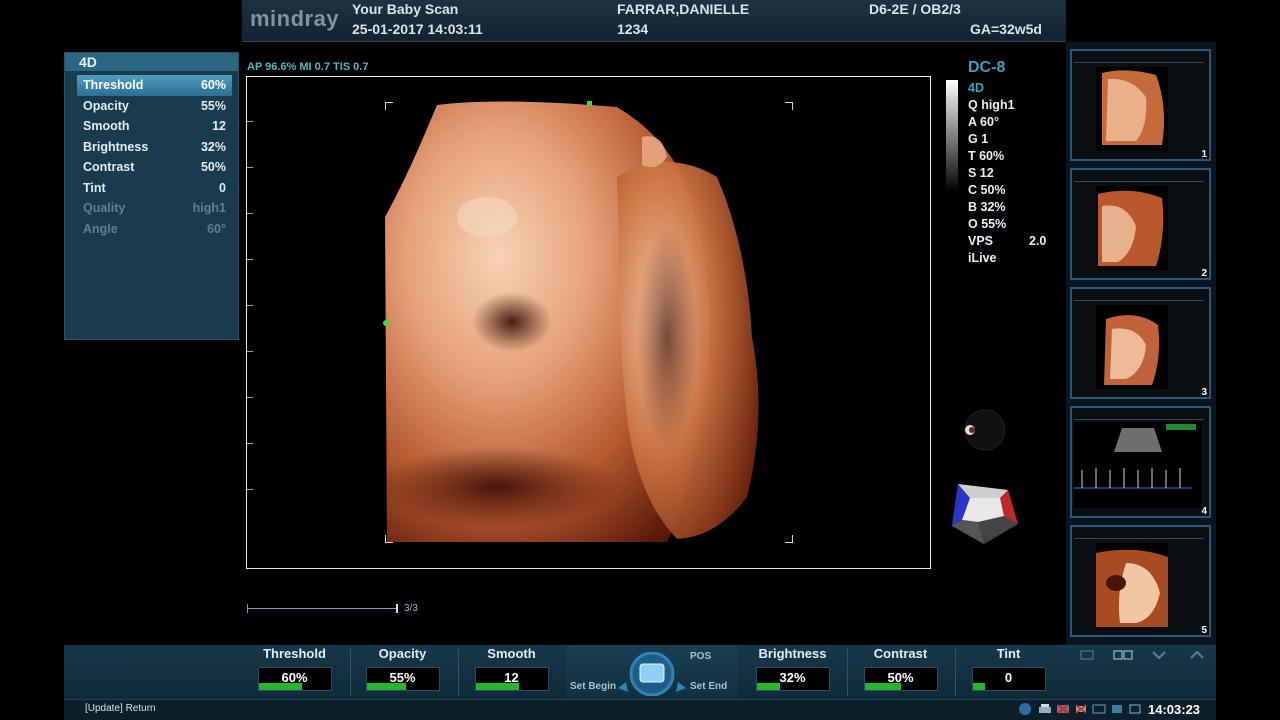 This screenshot has width=1280, height=720. I want to click on readout-contrast: C 50%, so click(987, 190).